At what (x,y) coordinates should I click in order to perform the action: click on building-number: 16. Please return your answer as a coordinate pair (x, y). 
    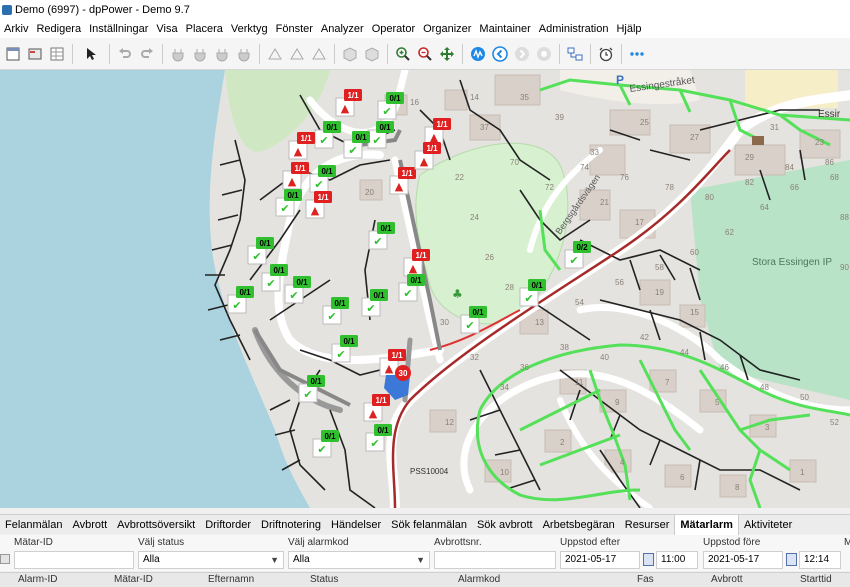
    Looking at the image, I should click on (414, 102).